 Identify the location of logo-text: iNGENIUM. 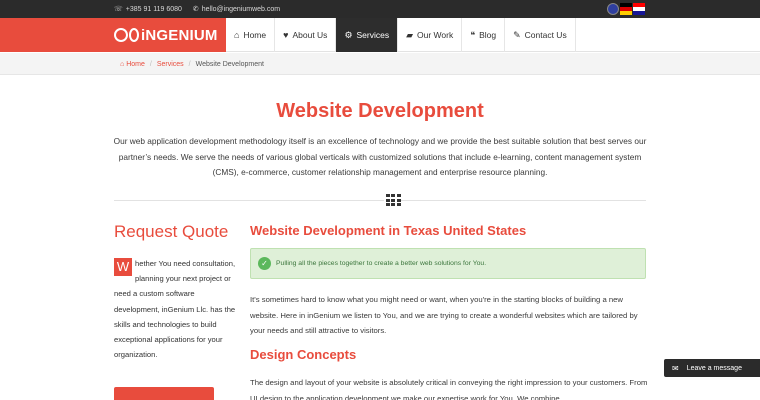
(179, 35).